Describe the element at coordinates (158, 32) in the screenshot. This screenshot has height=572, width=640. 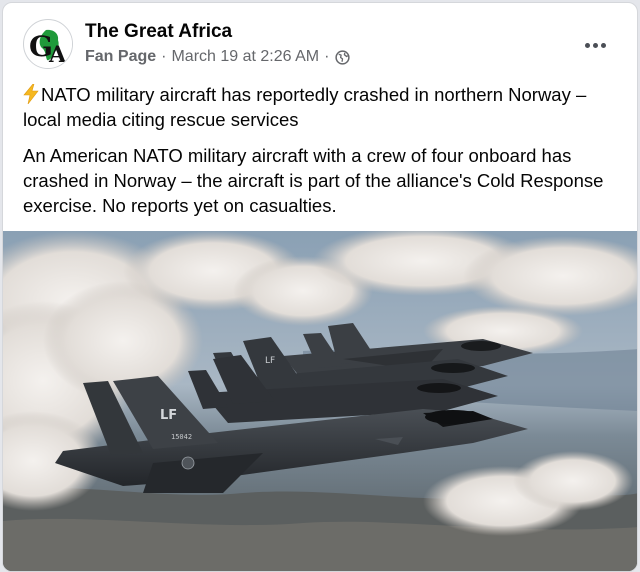
I see `page-name: The Great Africa` at that location.